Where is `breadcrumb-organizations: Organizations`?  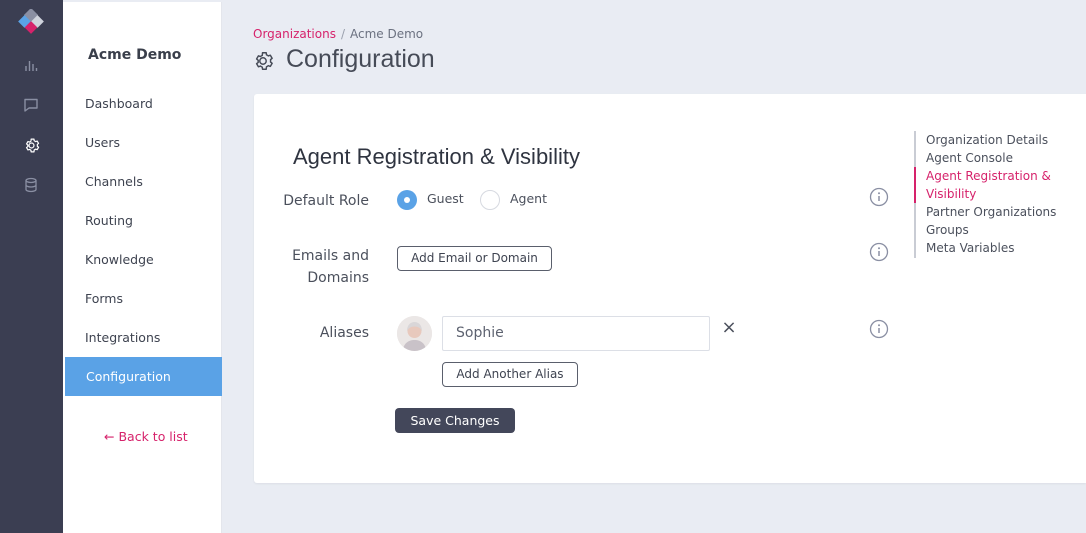
breadcrumb-organizations: Organizations is located at coordinates (294, 34).